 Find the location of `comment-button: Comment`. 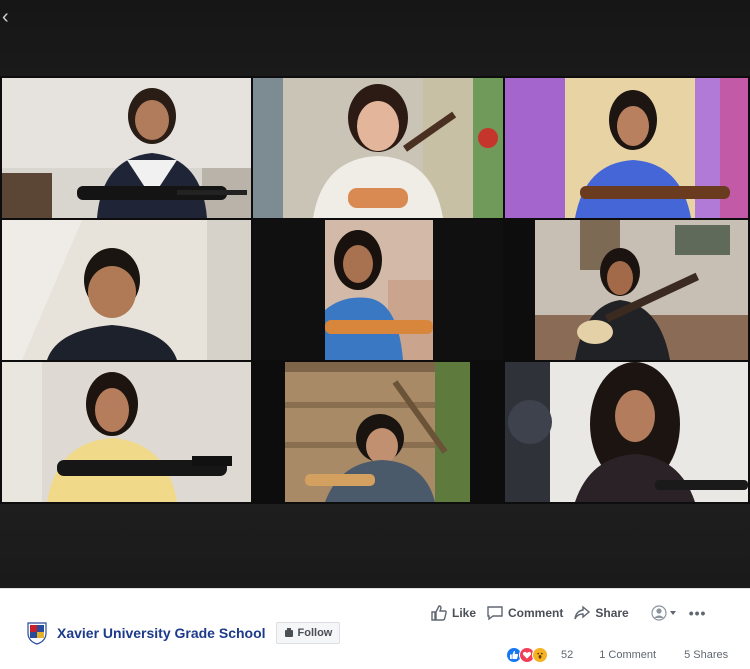

comment-button: Comment is located at coordinates (524, 613).